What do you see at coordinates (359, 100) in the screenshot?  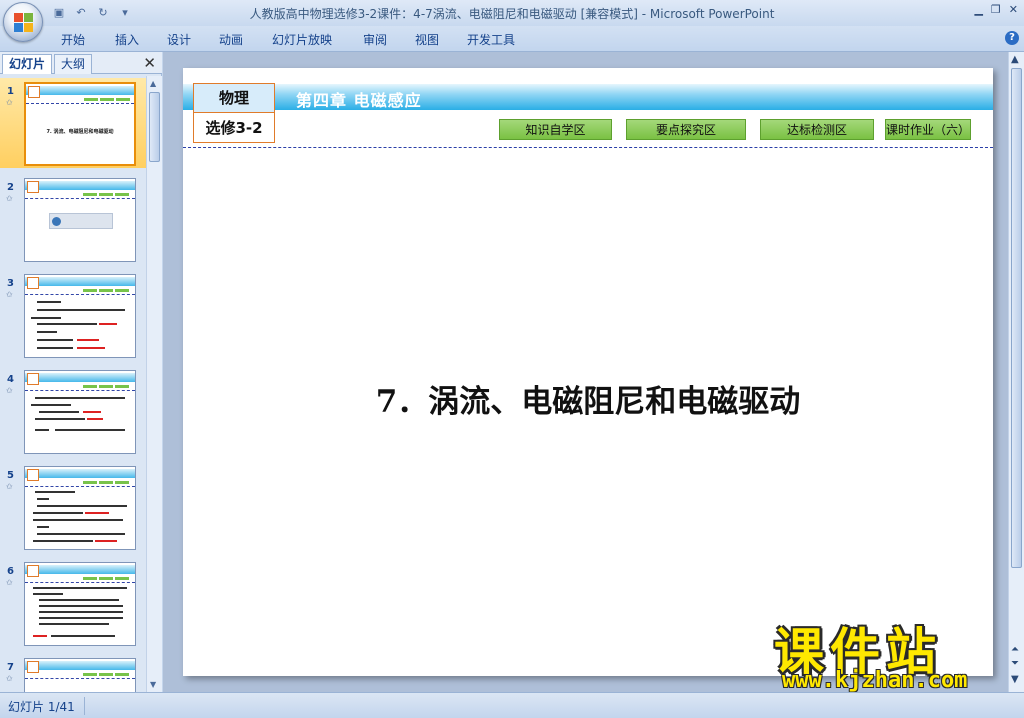 I see `chapter-title: 第四章 电磁感应` at bounding box center [359, 100].